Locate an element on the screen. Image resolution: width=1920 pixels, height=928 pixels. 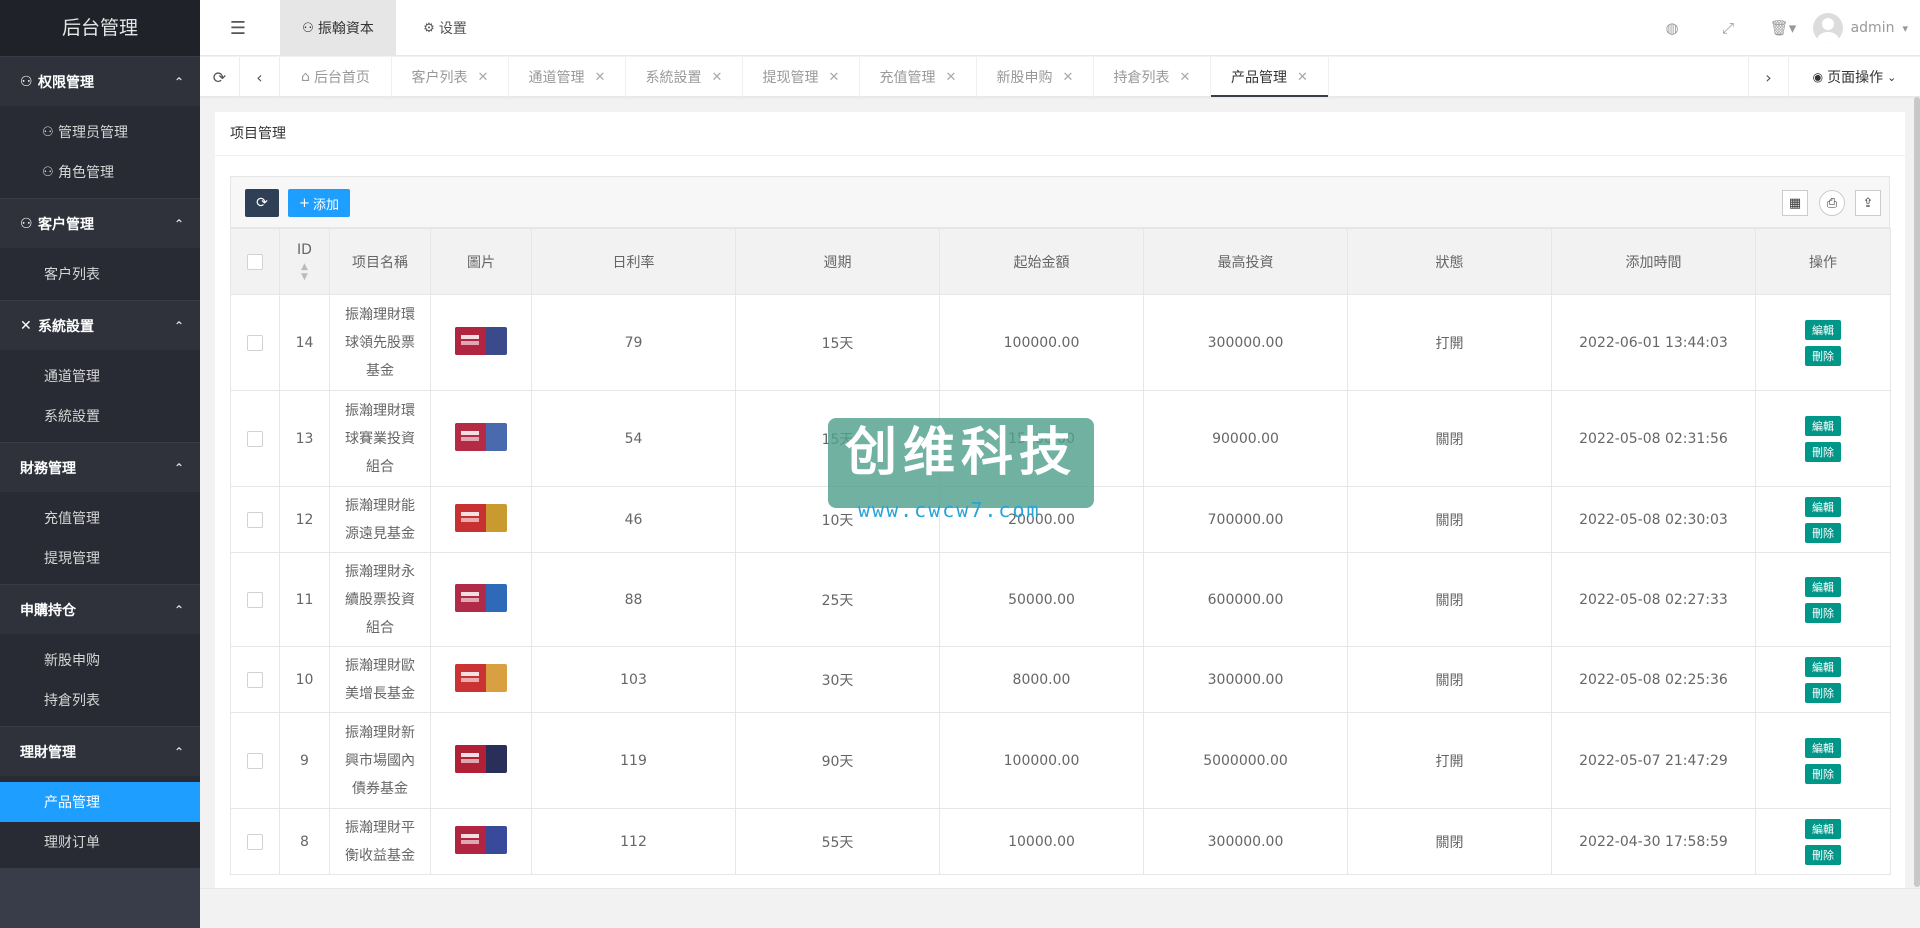
product-name: 振瀚理財能 源遠見基金 is located at coordinates (380, 520).